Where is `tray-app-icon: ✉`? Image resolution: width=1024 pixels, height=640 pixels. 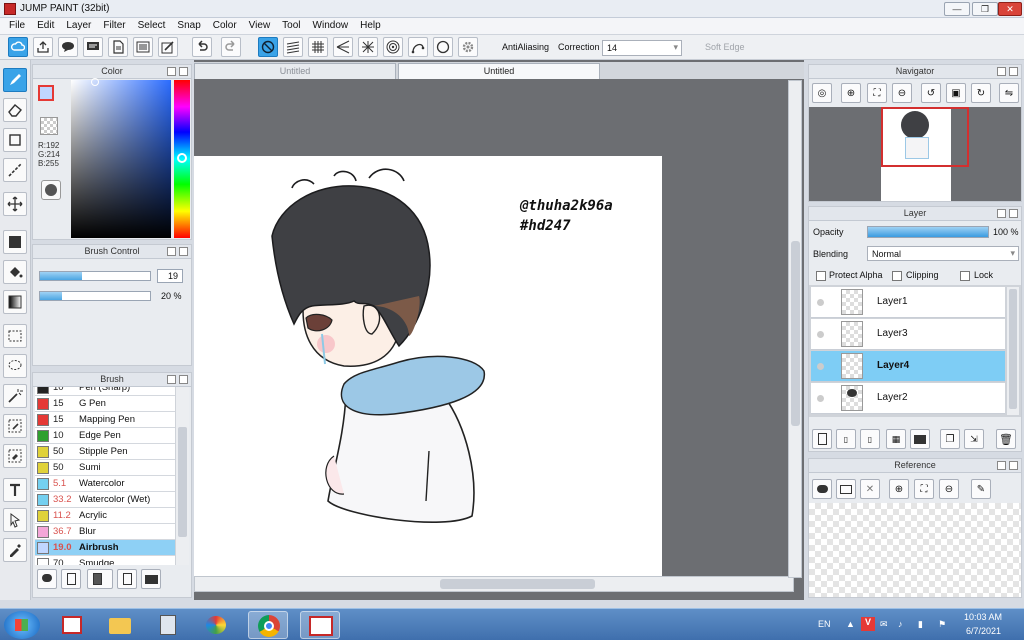
tray-app-icon: ✉ is located at coordinates (884, 624).